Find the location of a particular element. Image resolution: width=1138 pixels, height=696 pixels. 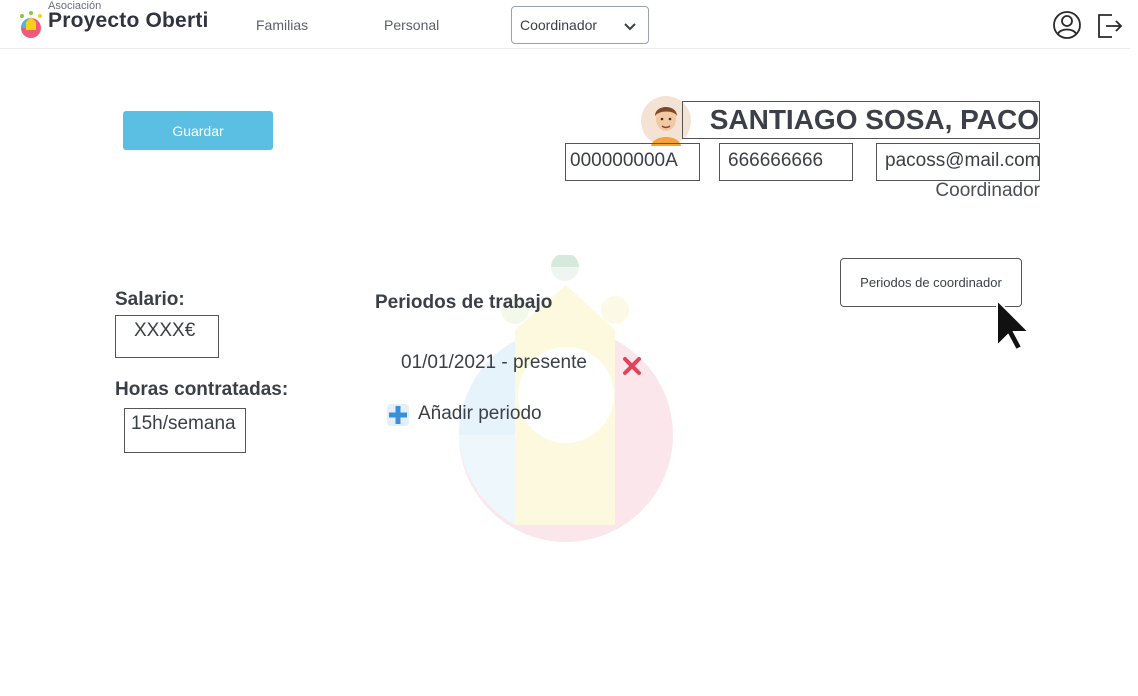

mouse-pointer-icon is located at coordinates (1014, 325).